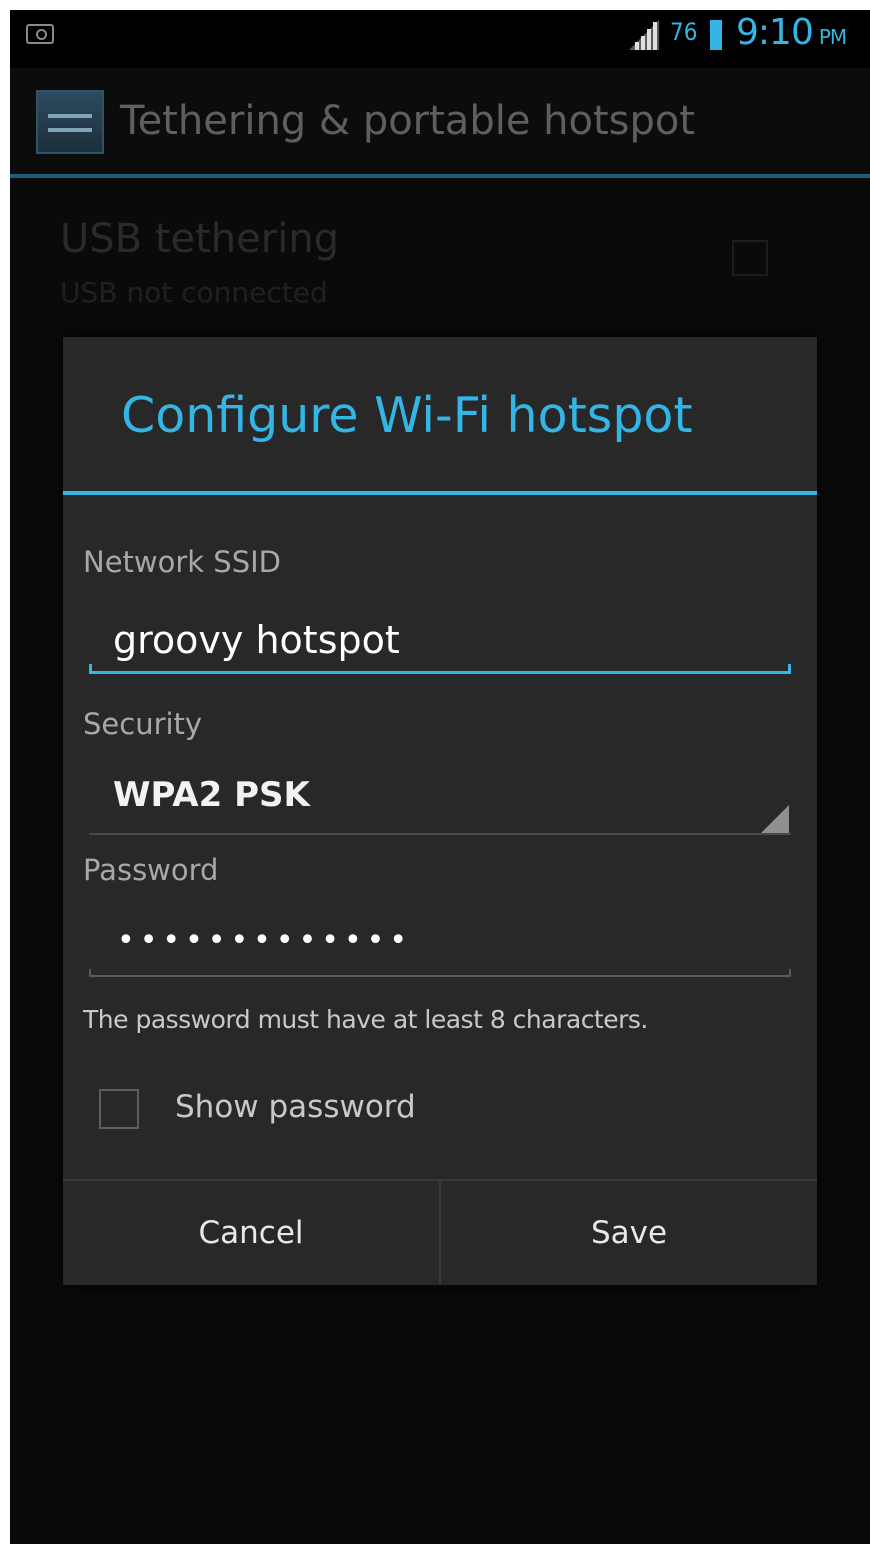 The width and height of the screenshot is (870, 1550). What do you see at coordinates (143, 724) in the screenshot?
I see `security-label: Security` at bounding box center [143, 724].